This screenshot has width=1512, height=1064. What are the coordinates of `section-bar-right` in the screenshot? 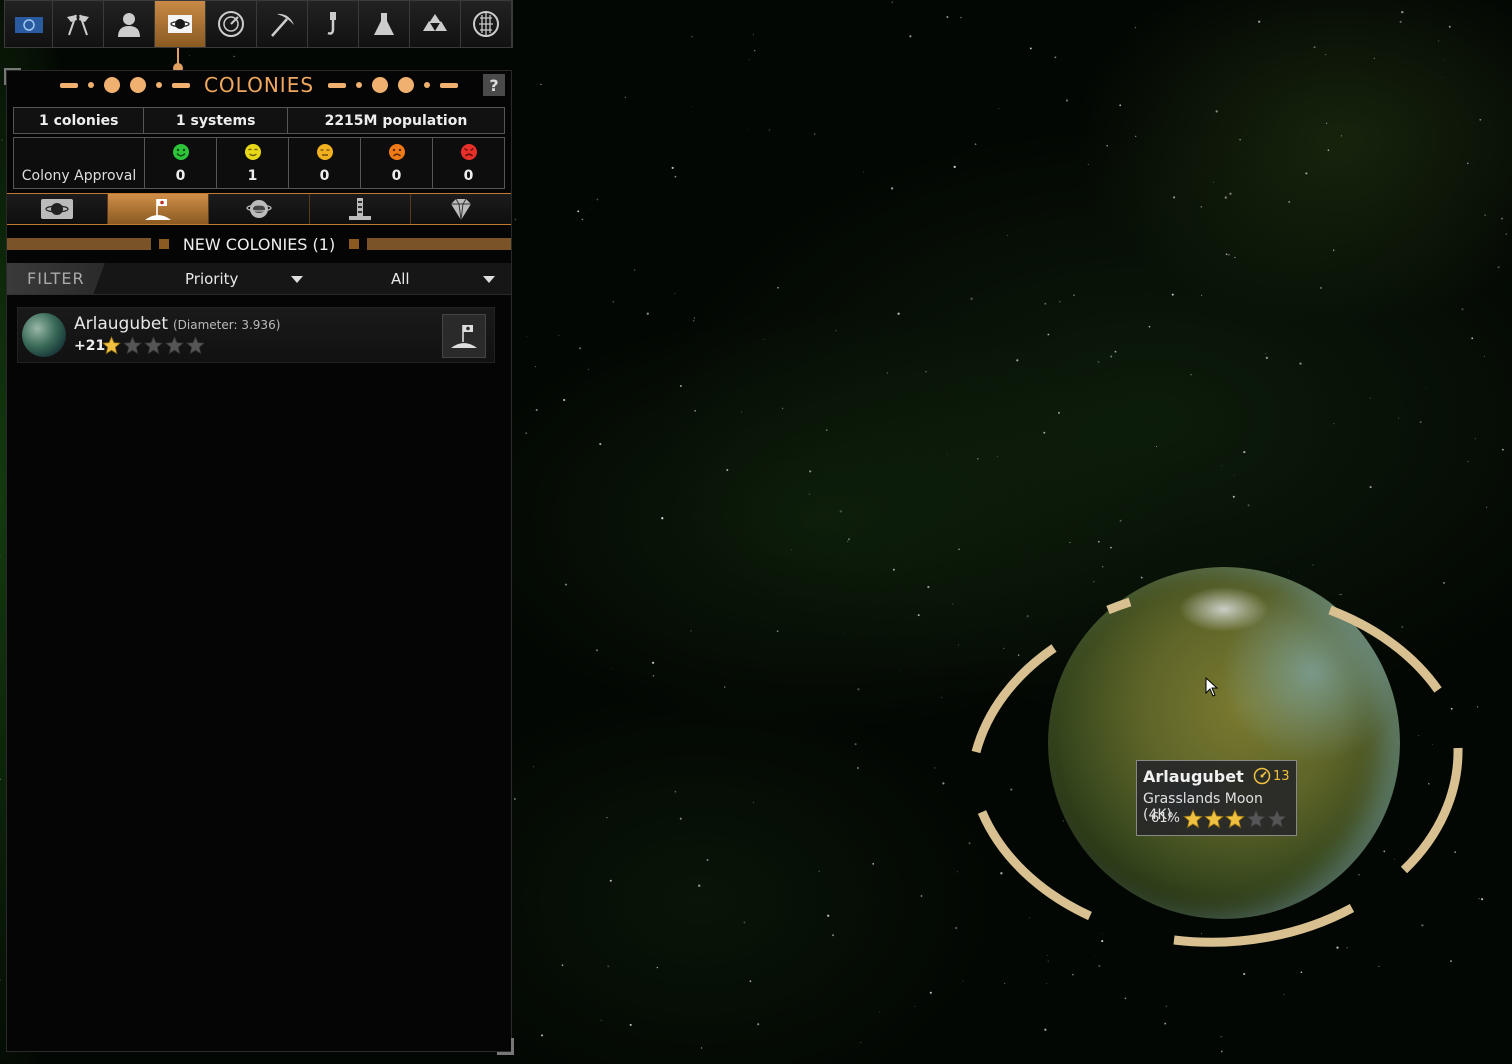 It's located at (439, 244).